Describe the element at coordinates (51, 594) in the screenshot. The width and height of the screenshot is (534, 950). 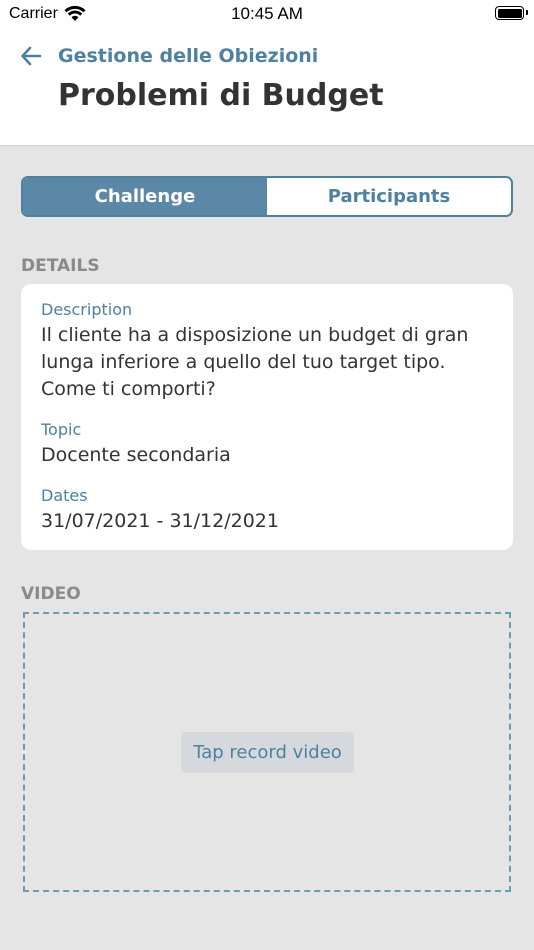
I see `video-section-label: VIDEO` at that location.